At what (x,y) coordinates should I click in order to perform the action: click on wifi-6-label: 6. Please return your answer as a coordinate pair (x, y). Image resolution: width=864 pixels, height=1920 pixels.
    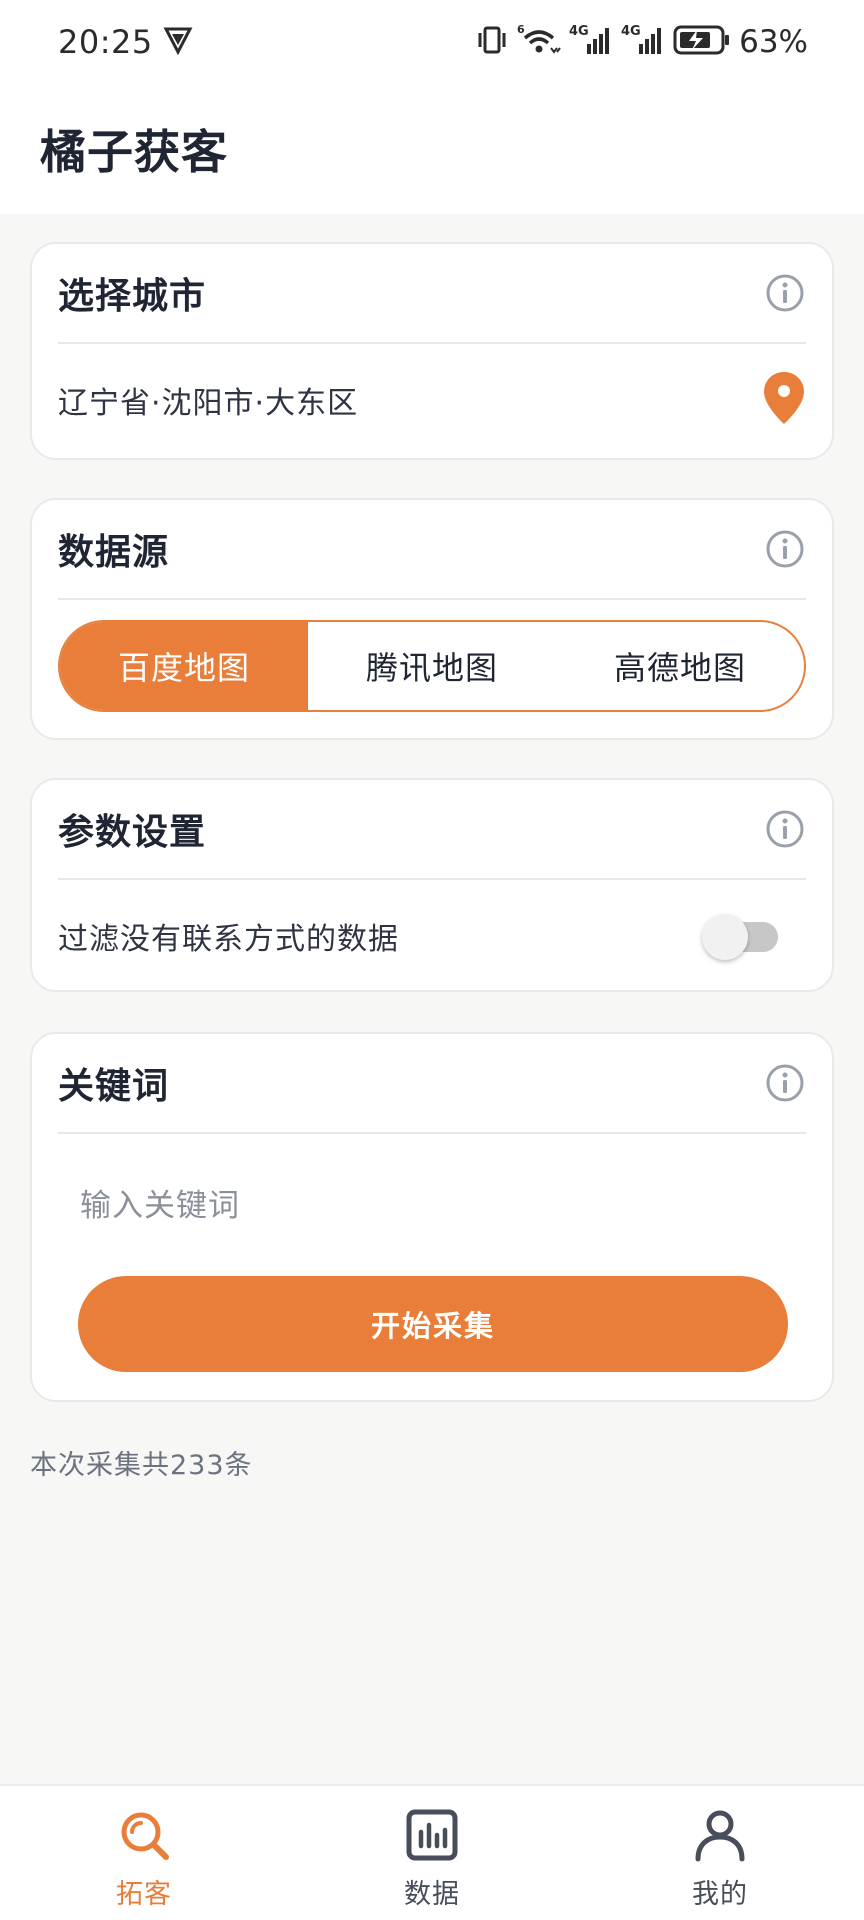
    Looking at the image, I should click on (521, 29).